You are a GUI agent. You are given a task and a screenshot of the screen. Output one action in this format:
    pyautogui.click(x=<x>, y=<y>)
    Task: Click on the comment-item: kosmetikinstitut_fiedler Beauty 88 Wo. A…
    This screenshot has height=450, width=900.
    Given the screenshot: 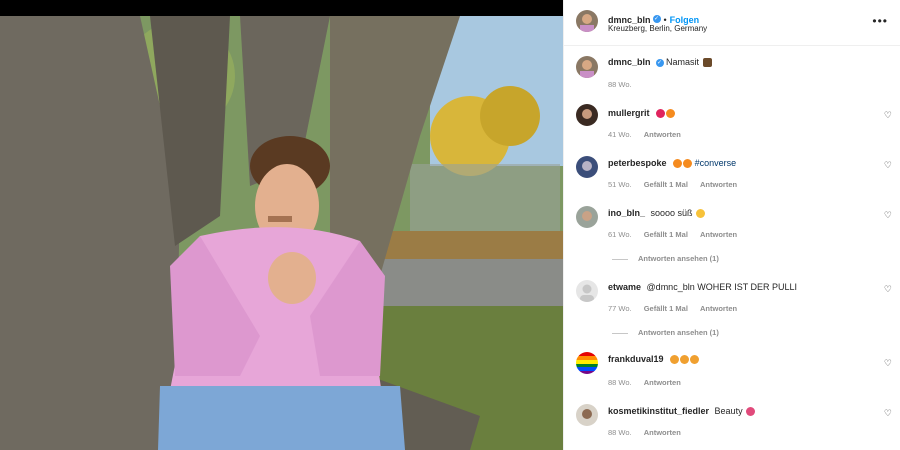 What is the action you would take?
    pyautogui.click(x=732, y=421)
    